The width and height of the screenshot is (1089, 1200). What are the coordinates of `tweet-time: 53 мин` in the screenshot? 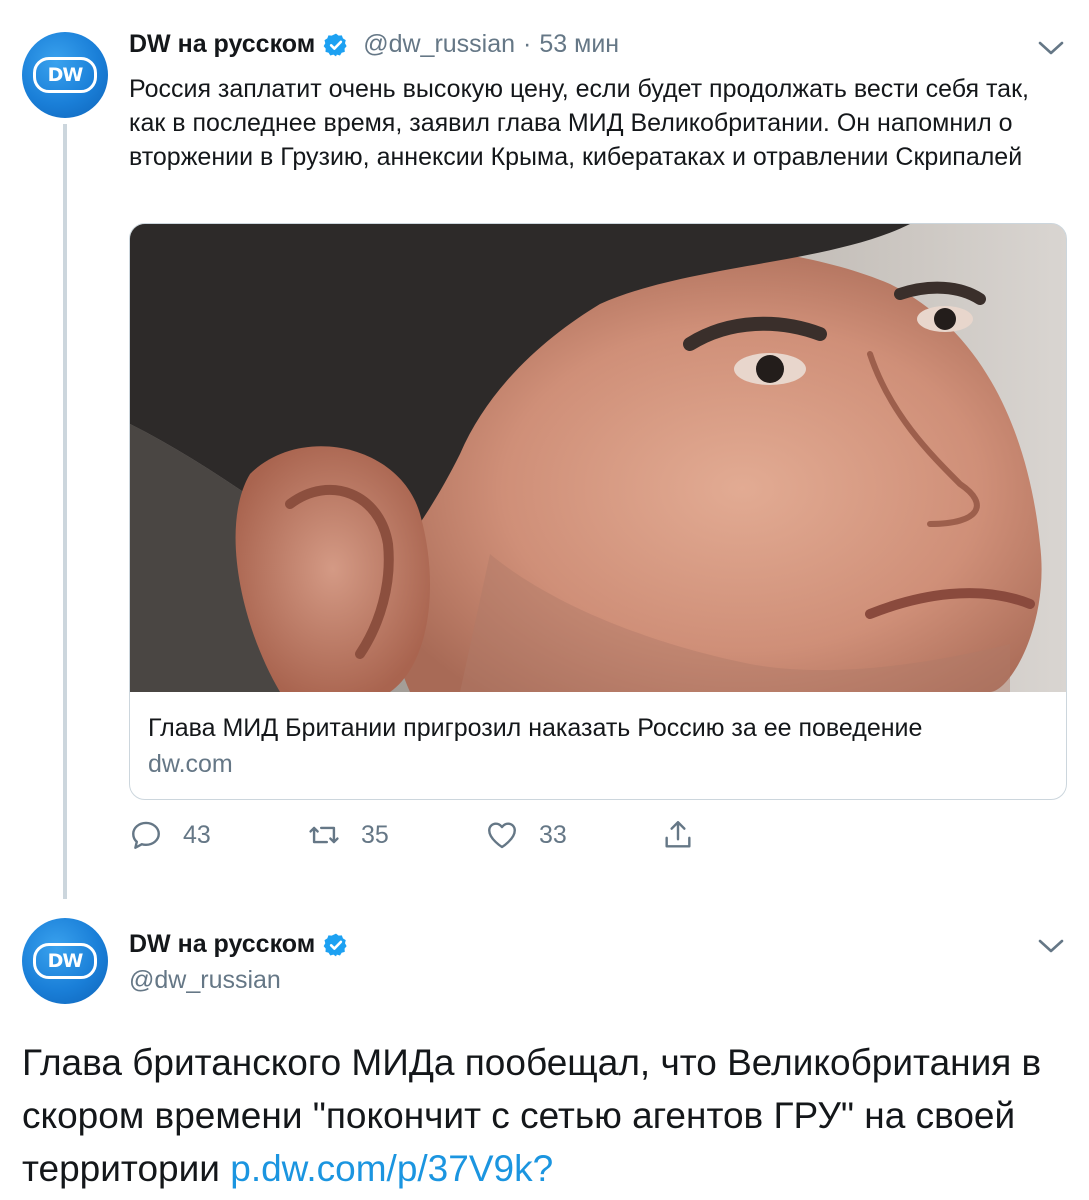 It's located at (579, 44).